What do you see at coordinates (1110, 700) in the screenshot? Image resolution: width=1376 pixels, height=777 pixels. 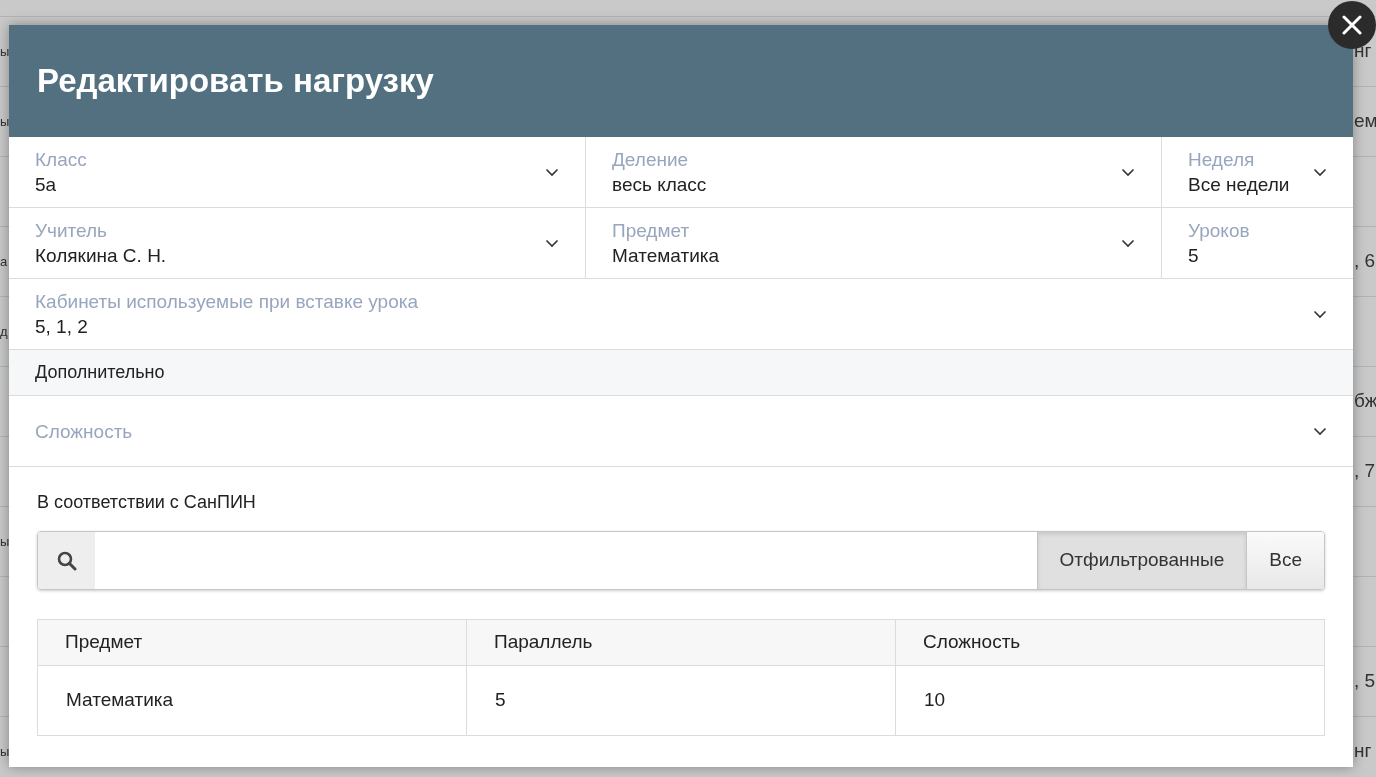 I see `table-cell: 10` at bounding box center [1110, 700].